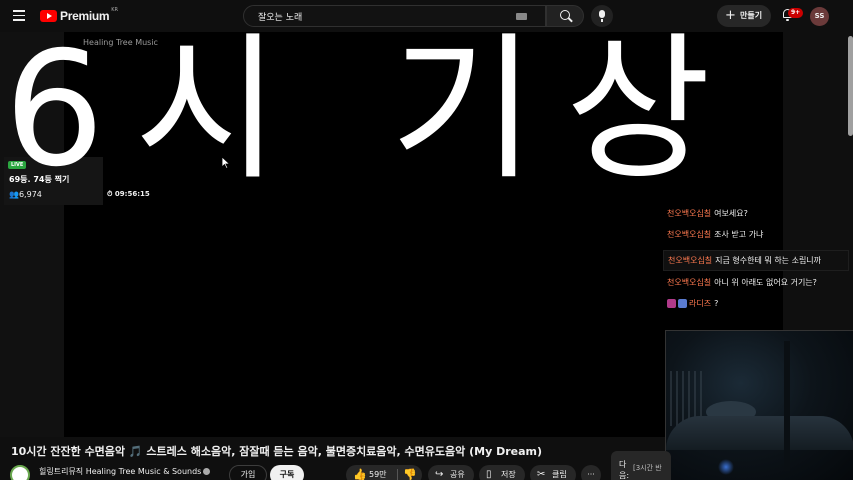  What do you see at coordinates (248, 472) in the screenshot?
I see `join-button: 가입` at bounding box center [248, 472].